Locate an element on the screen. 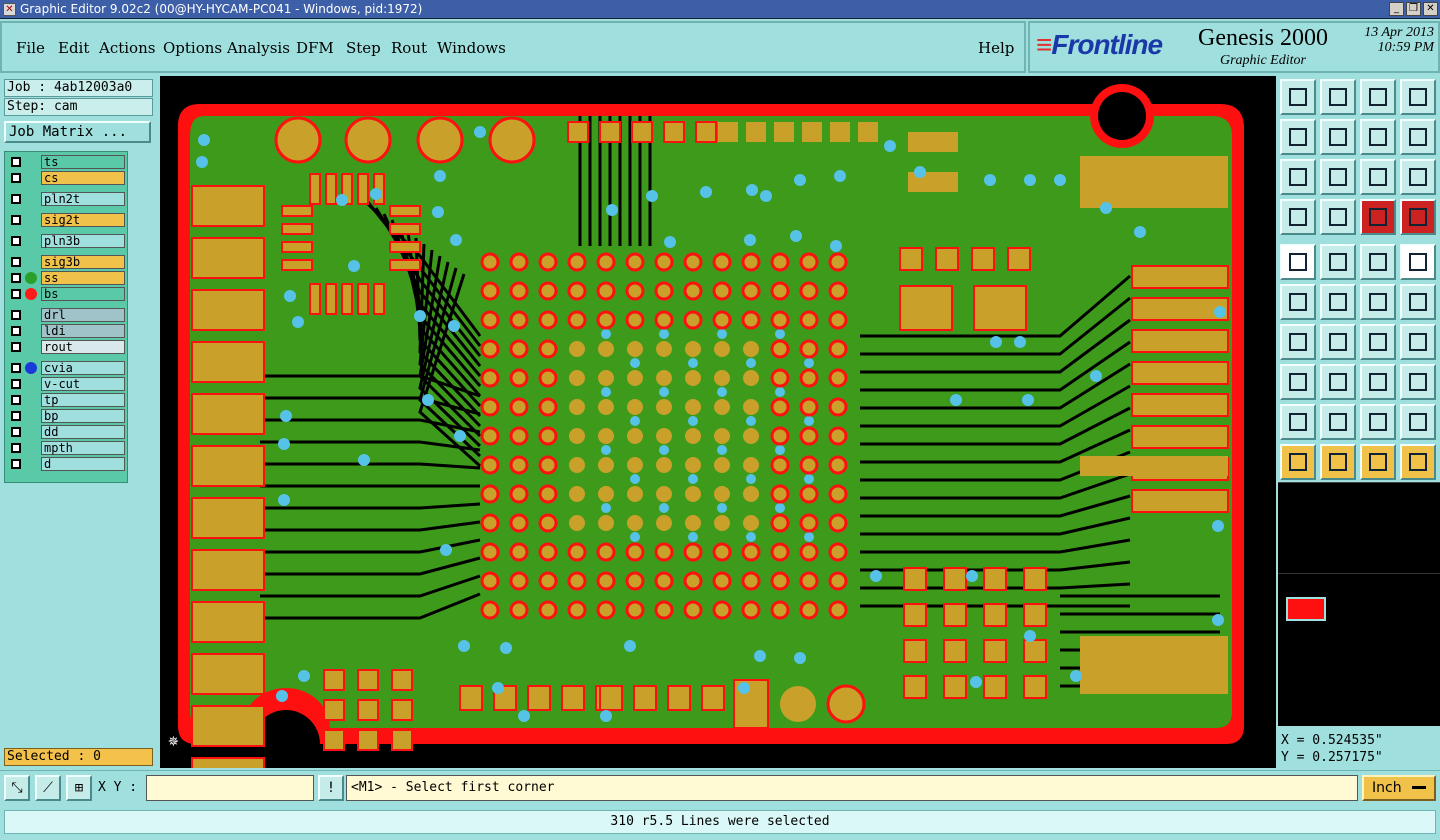  layer-row-pln3b: pln3b is located at coordinates (67, 241).